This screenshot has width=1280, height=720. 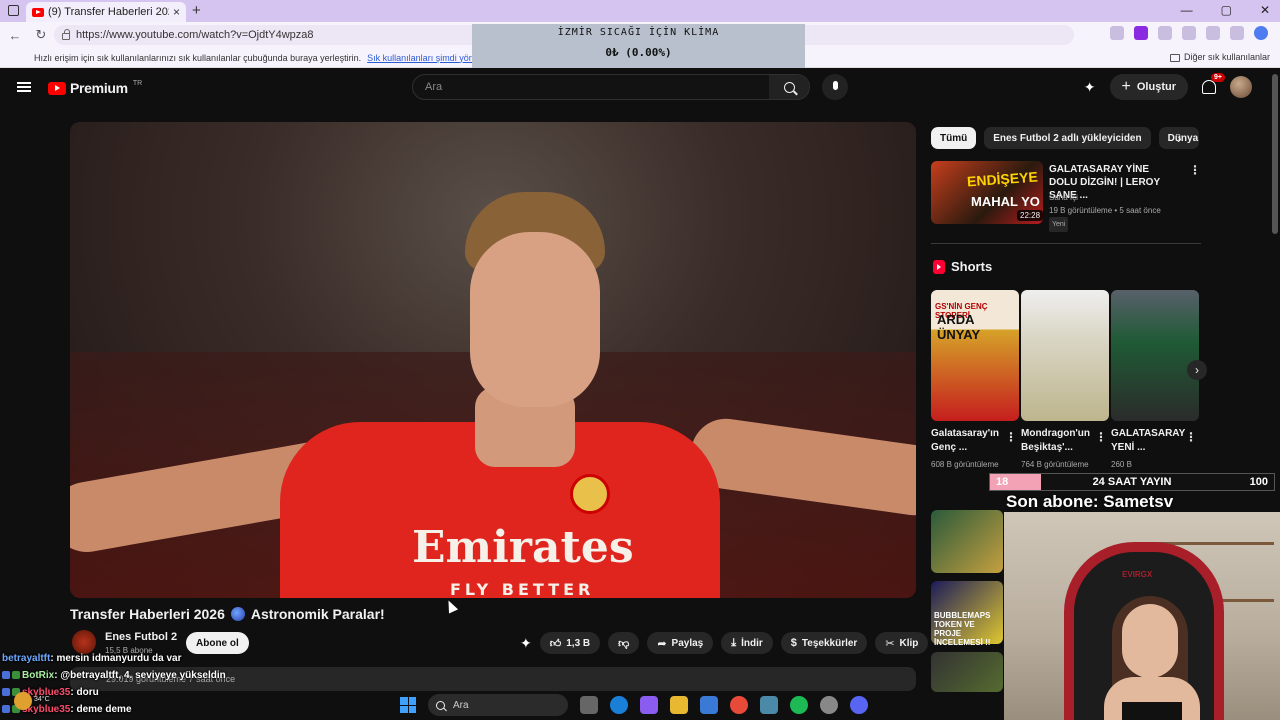 I want to click on short-item: GALATASARAY YENİ ... 260 B ⋮, so click(x=1155, y=380).